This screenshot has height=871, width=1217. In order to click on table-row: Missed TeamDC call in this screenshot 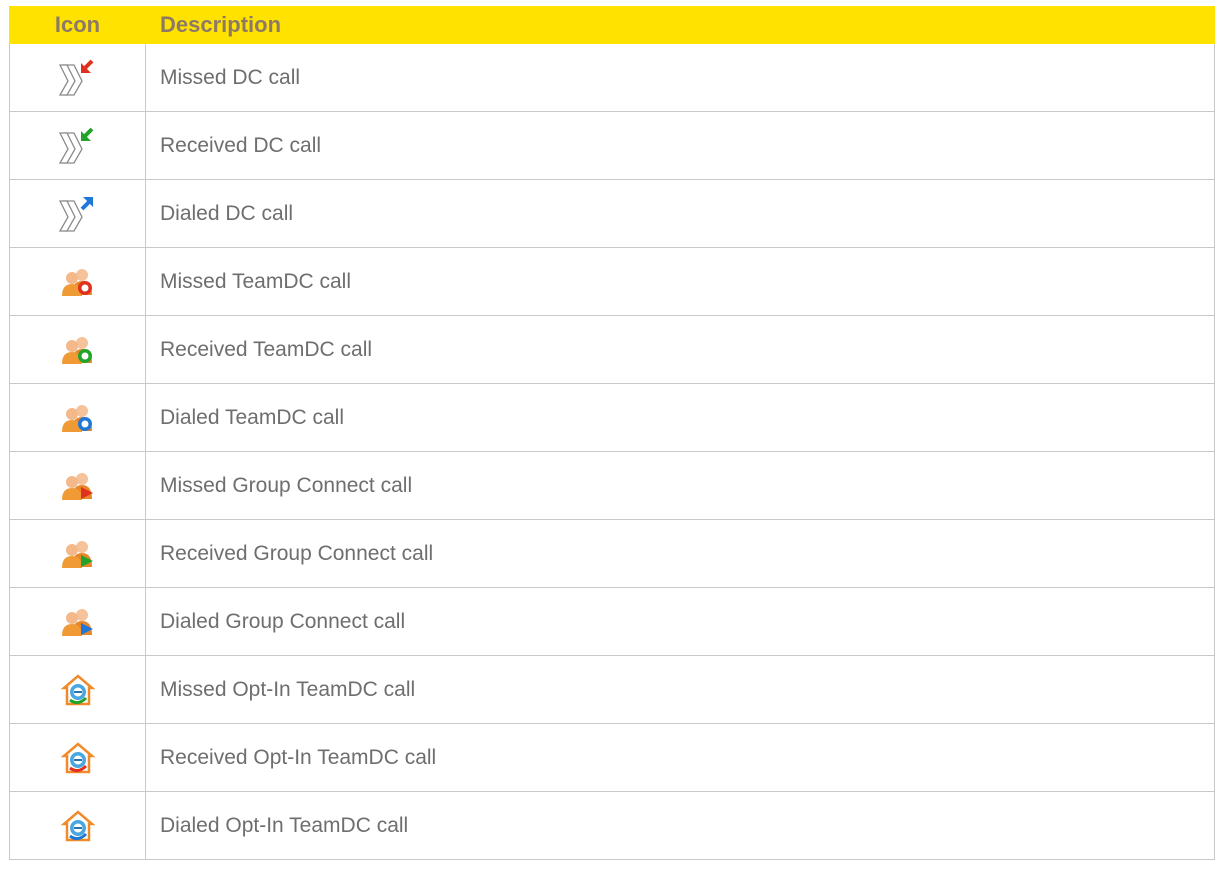, I will do `click(612, 281)`.